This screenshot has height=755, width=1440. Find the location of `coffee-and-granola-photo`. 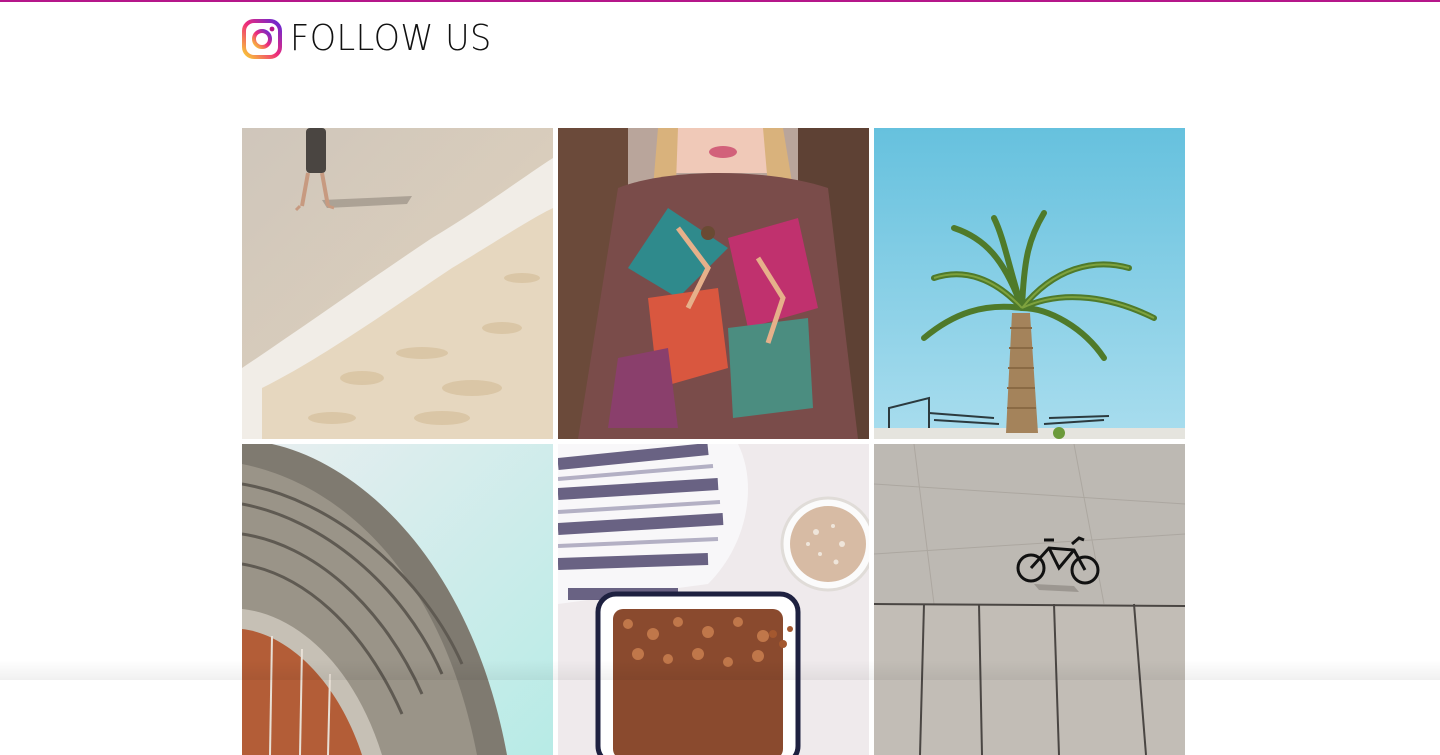

coffee-and-granola-photo is located at coordinates (713, 599).